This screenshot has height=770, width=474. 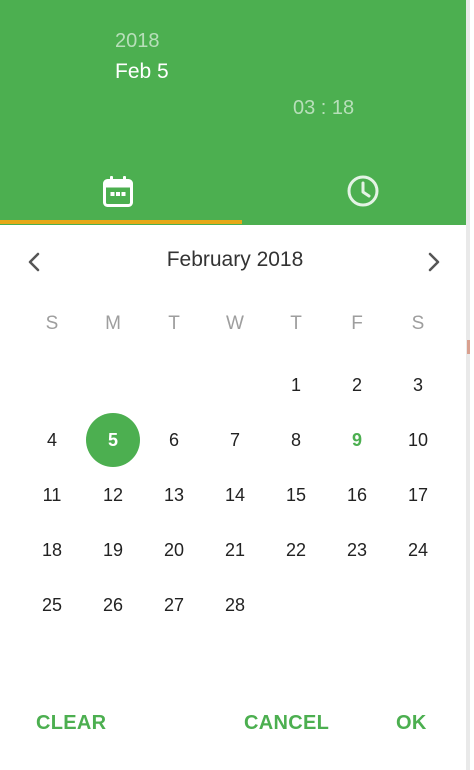 What do you see at coordinates (137, 41) in the screenshot?
I see `header-year: 2018` at bounding box center [137, 41].